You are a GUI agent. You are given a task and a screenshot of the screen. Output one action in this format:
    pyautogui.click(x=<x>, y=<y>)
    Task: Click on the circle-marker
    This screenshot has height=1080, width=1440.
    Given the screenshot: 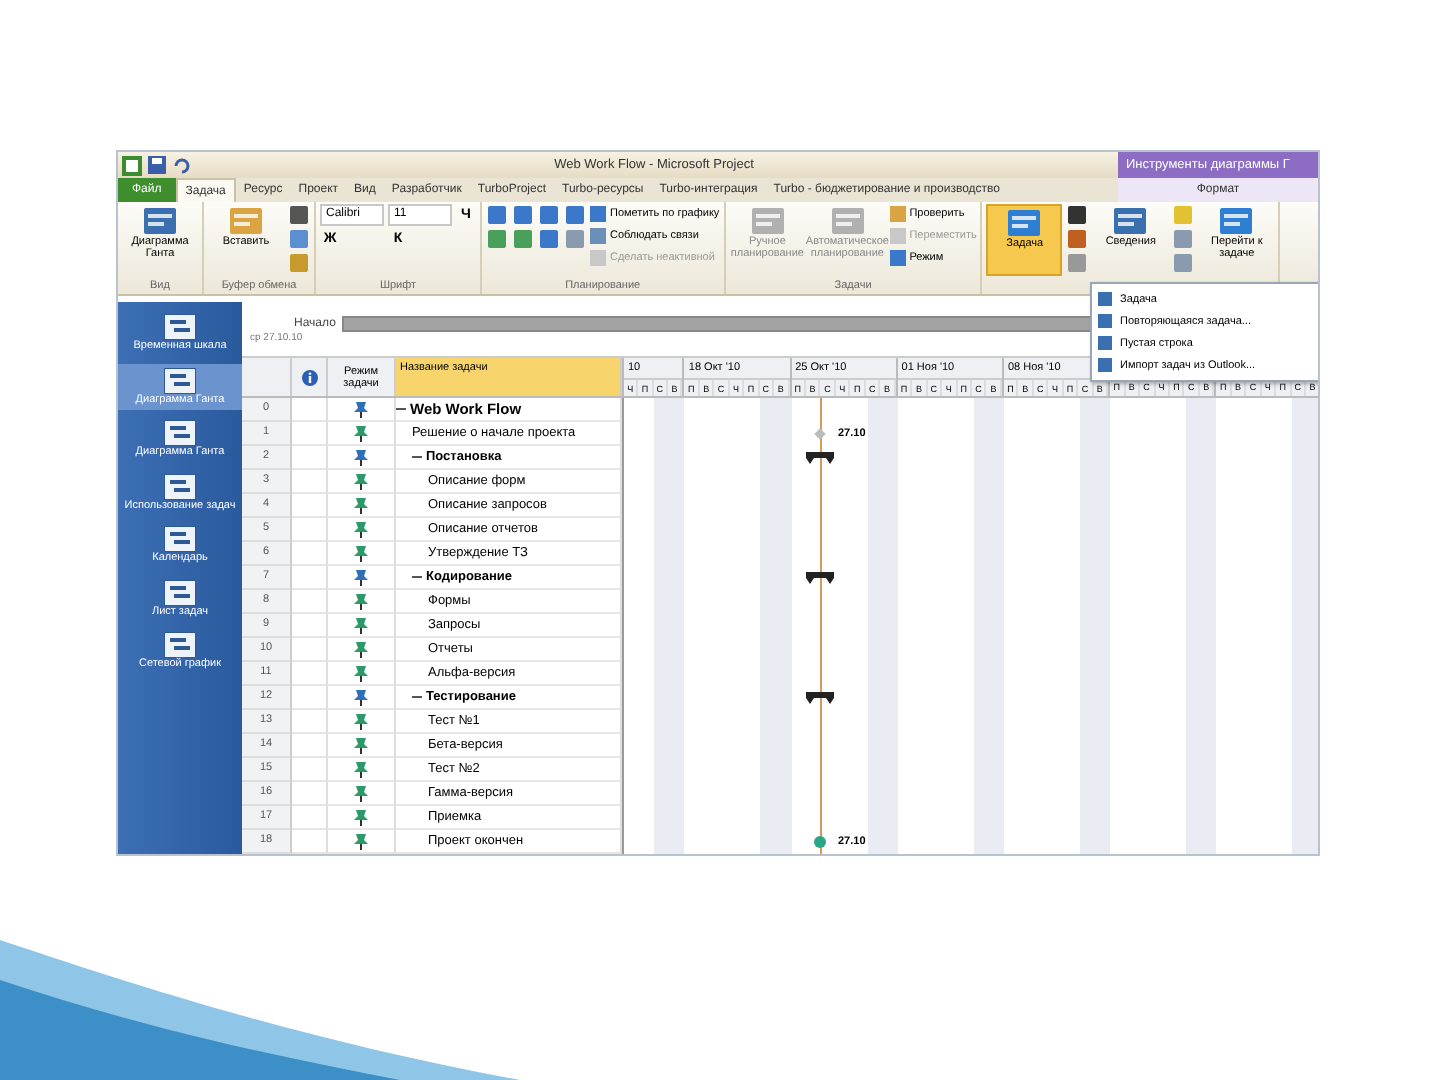 What is the action you would take?
    pyautogui.click(x=820, y=842)
    